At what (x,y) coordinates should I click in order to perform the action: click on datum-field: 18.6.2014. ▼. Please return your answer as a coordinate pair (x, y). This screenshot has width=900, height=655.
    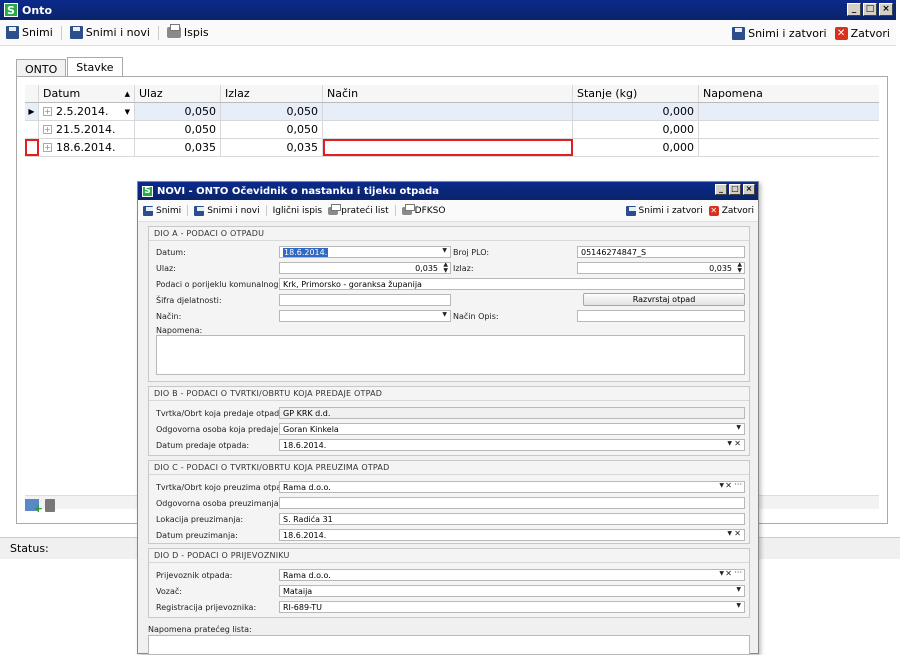
    Looking at the image, I should click on (365, 252).